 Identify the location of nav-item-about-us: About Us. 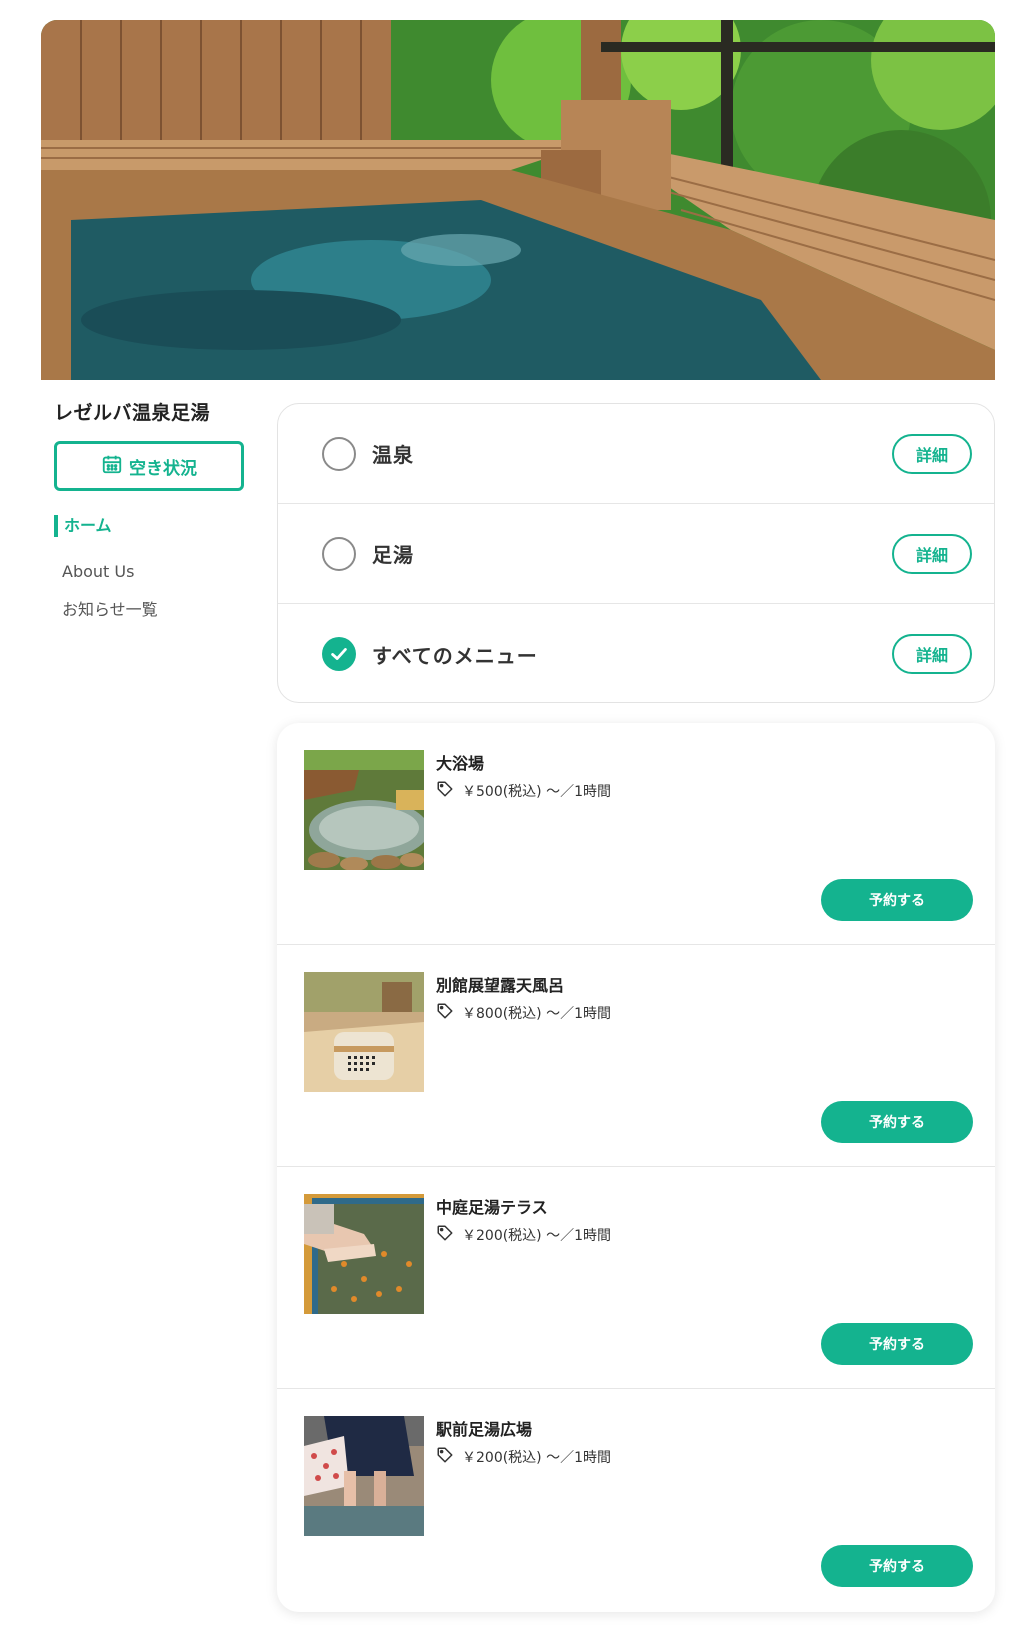
(149, 572).